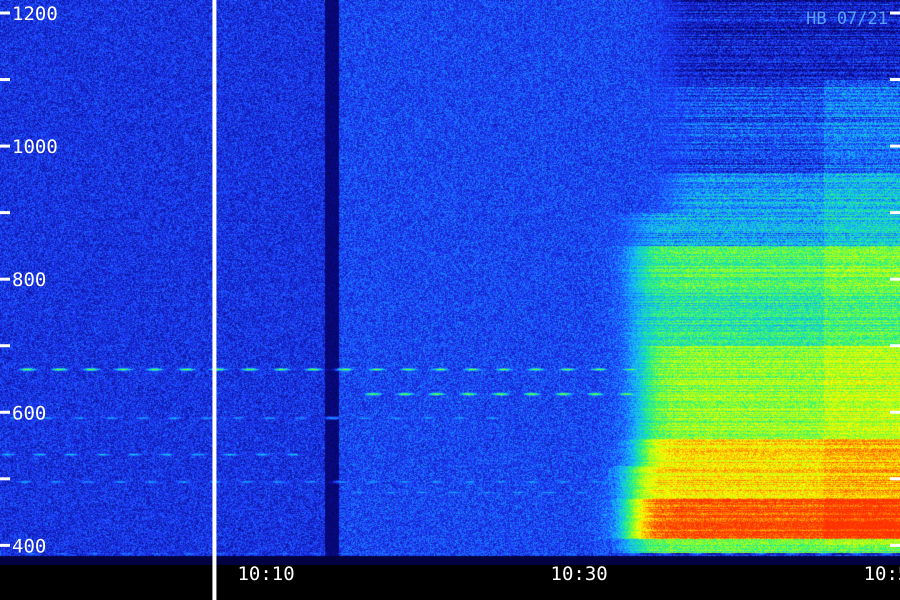 The width and height of the screenshot is (900, 600). What do you see at coordinates (29, 546) in the screenshot?
I see `y-tick-label: 400` at bounding box center [29, 546].